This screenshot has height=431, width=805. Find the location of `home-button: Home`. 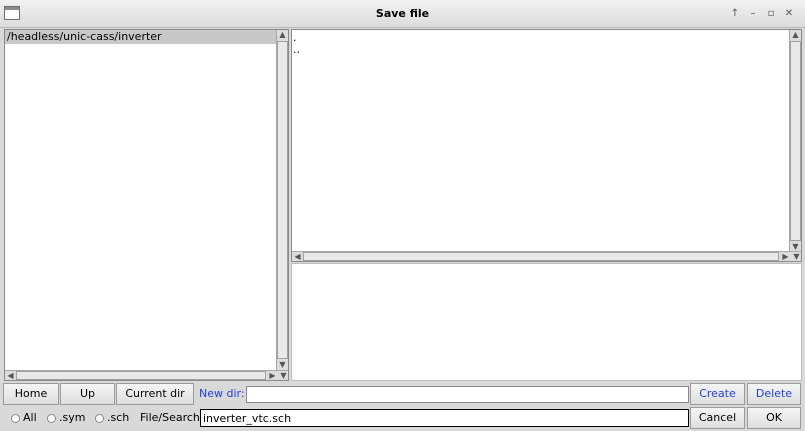

home-button: Home is located at coordinates (31, 394).